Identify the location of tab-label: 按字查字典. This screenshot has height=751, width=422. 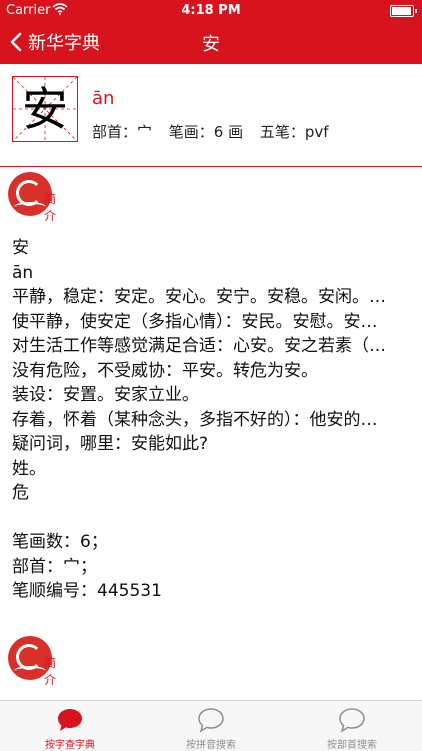
(70, 745).